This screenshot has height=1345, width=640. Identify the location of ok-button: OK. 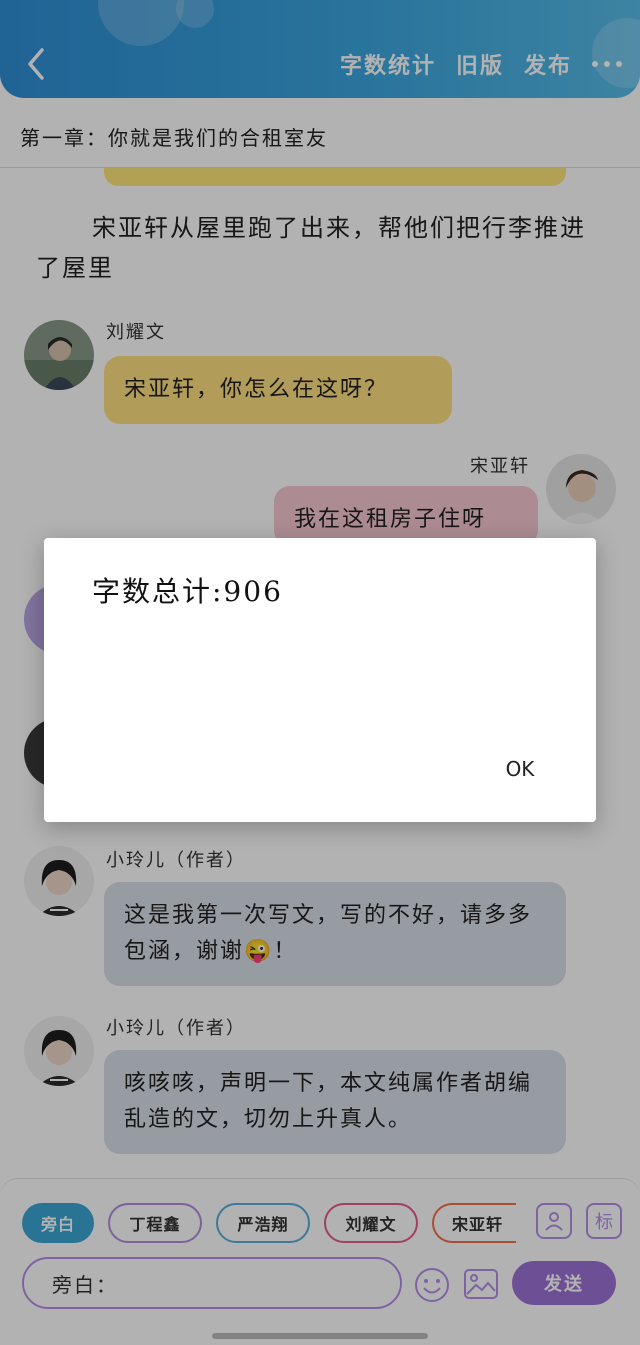
(520, 769).